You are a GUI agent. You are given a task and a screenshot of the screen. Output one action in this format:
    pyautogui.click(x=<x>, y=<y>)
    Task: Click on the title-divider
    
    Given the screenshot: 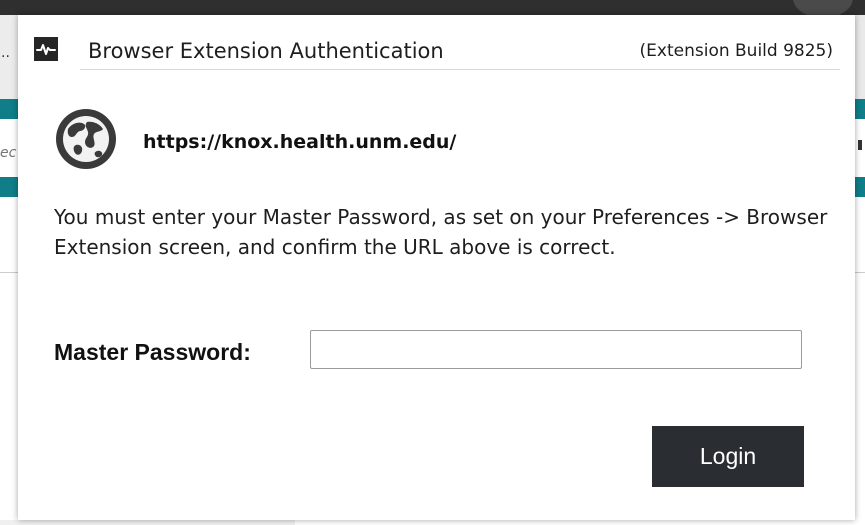 What is the action you would take?
    pyautogui.click(x=460, y=69)
    